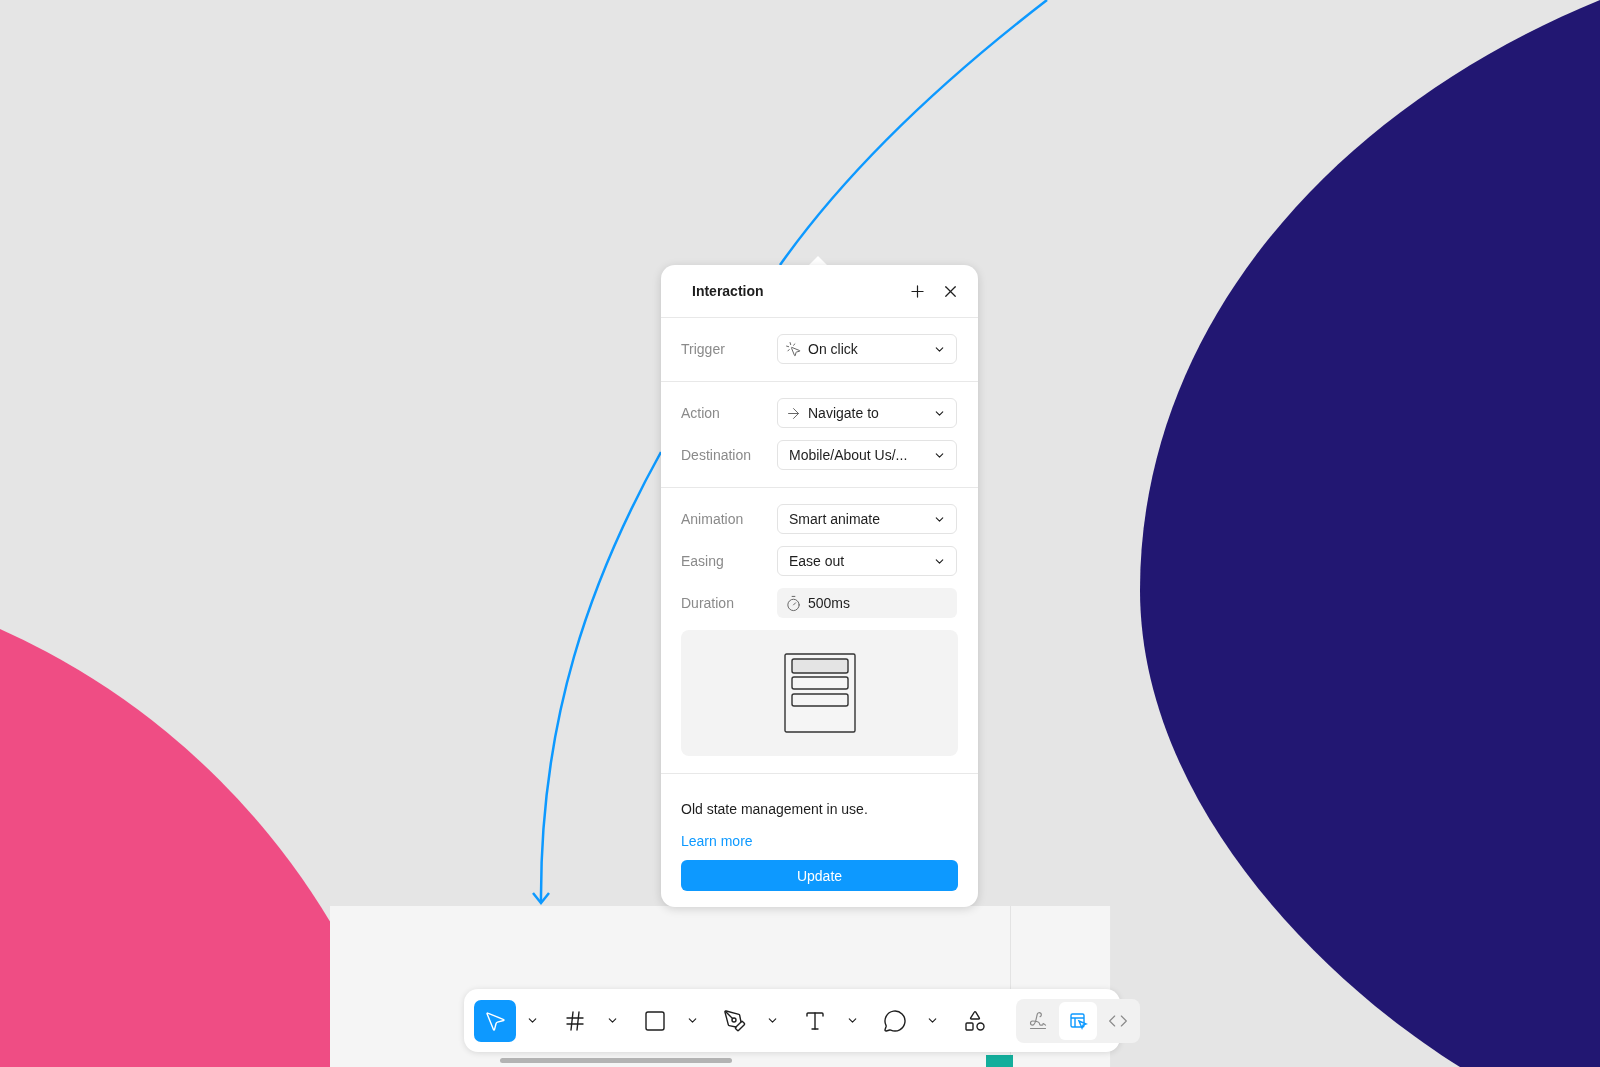 This screenshot has width=1600, height=1067. I want to click on notice-text: Old state management in use., so click(775, 809).